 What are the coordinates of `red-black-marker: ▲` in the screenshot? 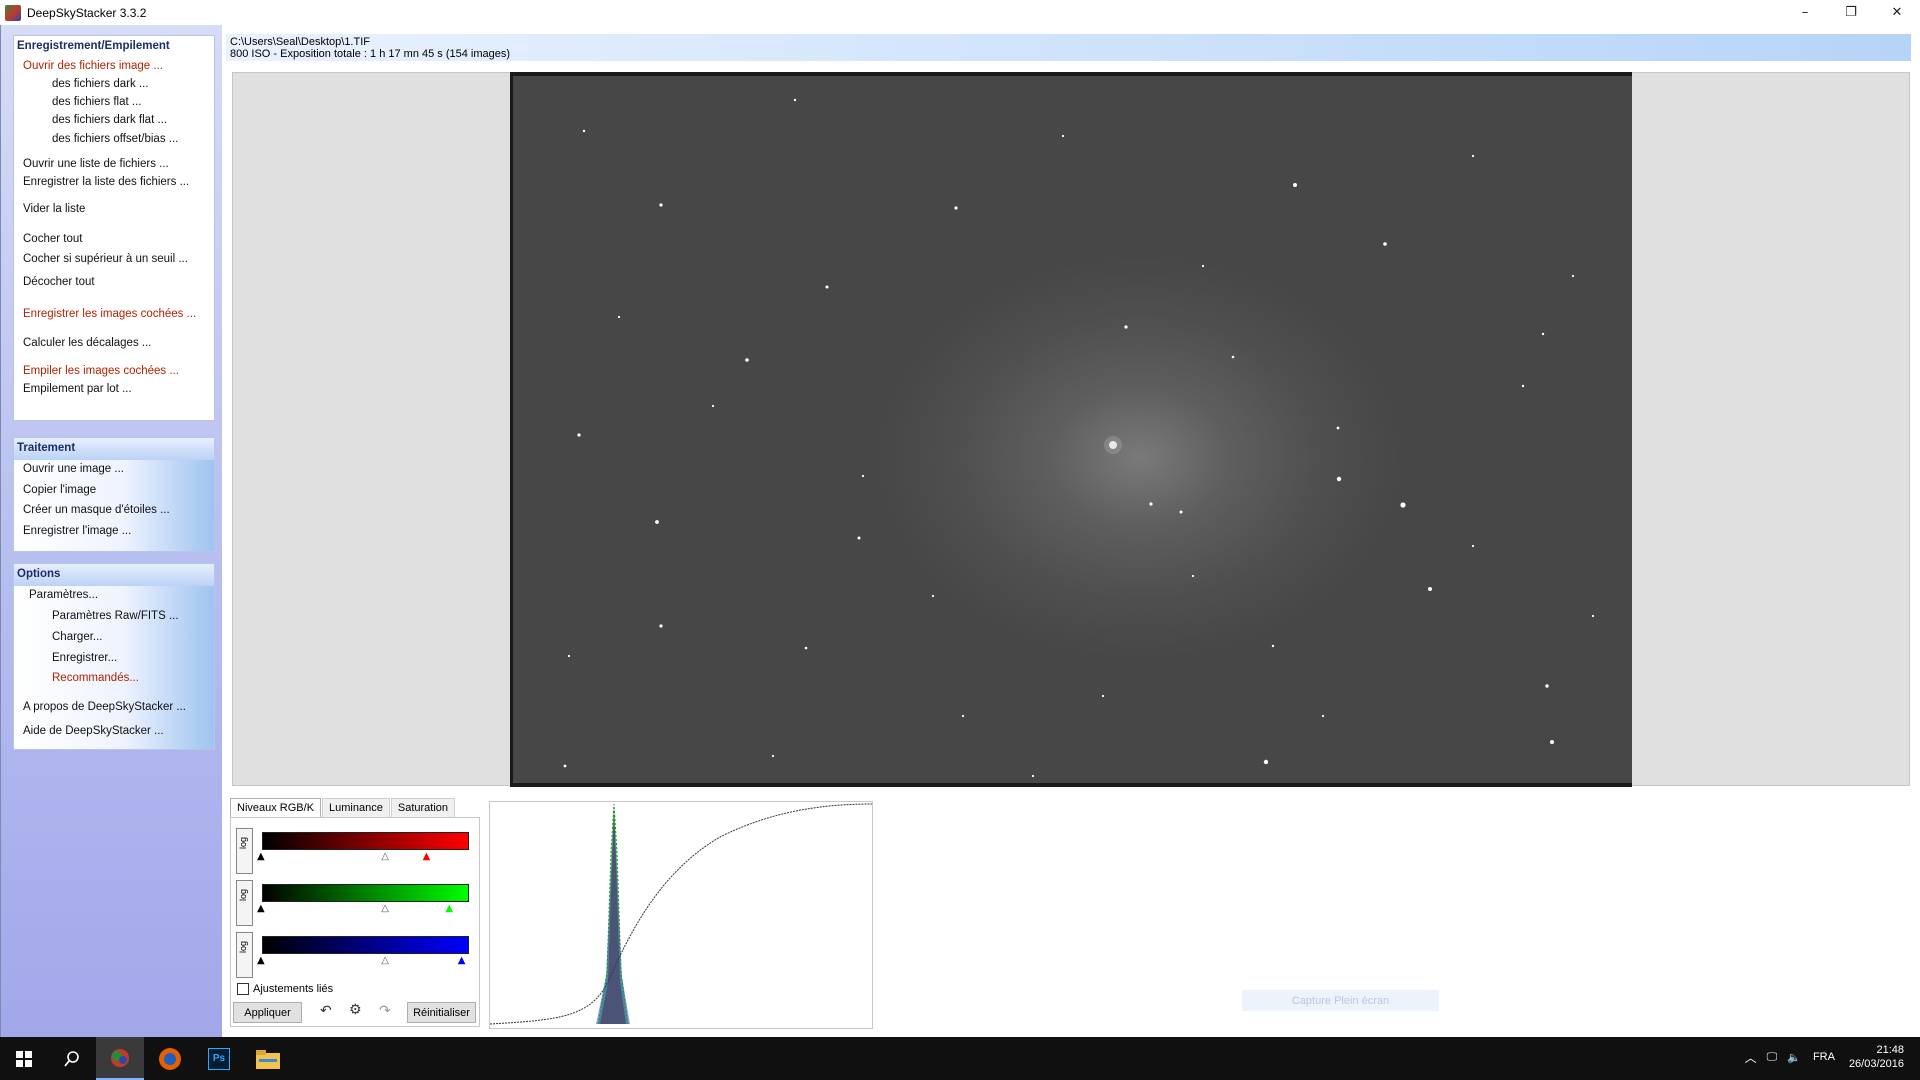 It's located at (261, 857).